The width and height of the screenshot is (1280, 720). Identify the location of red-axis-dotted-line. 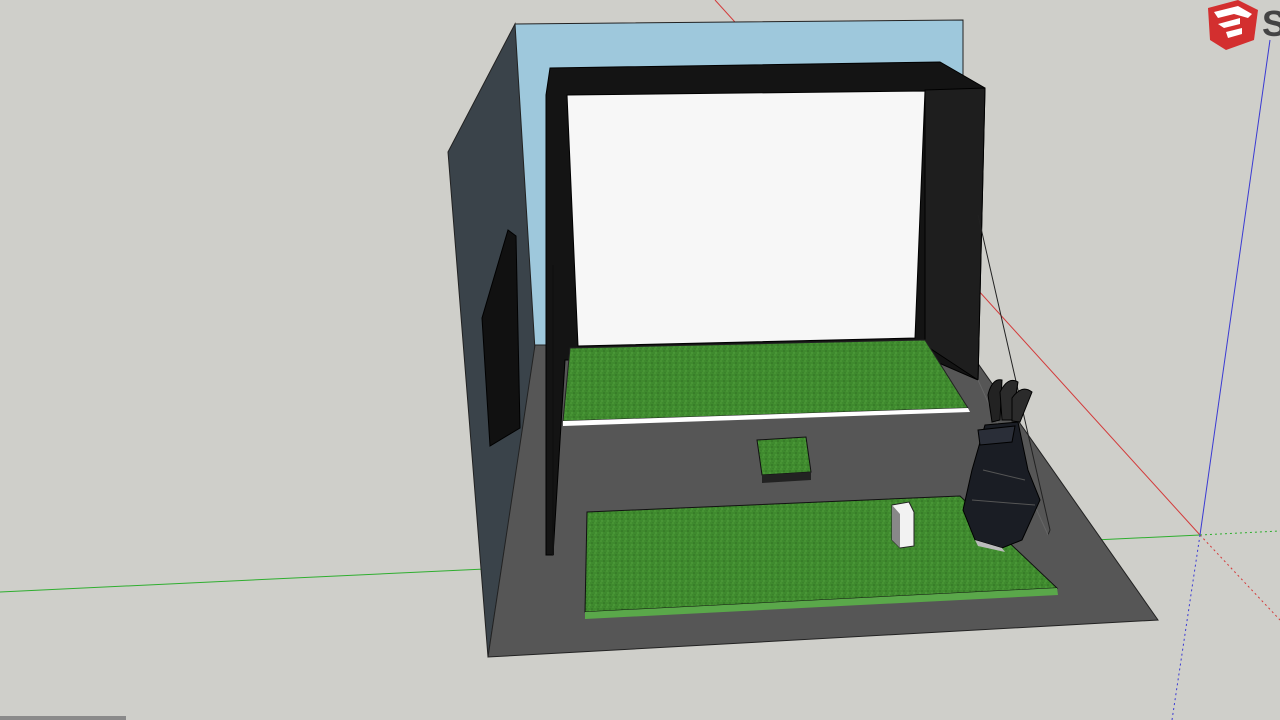
(1239, 577).